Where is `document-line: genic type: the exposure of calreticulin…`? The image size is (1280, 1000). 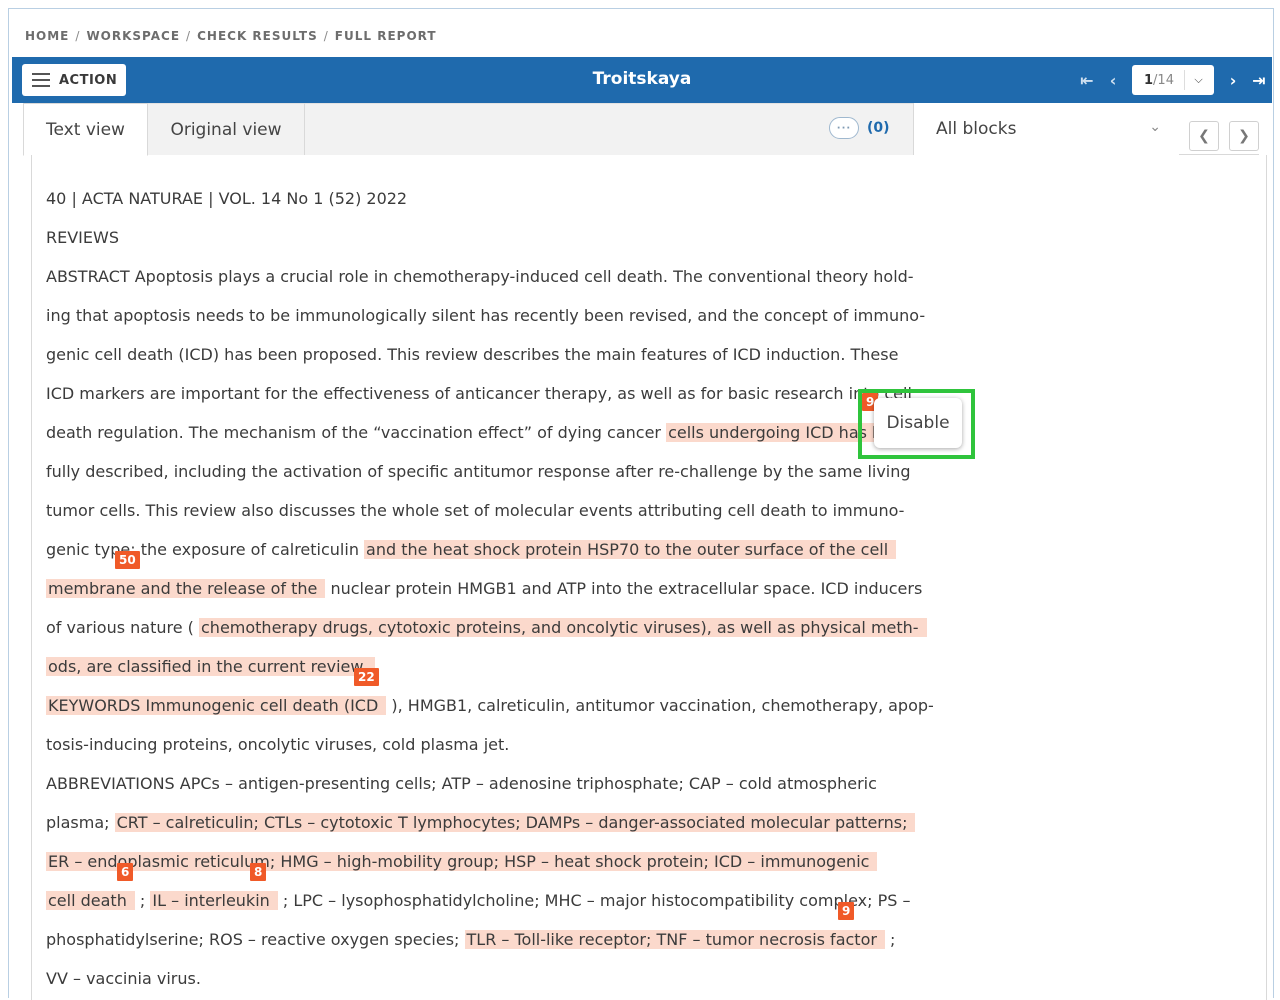
document-line: genic type: the exposure of calreticulin… is located at coordinates (471, 550).